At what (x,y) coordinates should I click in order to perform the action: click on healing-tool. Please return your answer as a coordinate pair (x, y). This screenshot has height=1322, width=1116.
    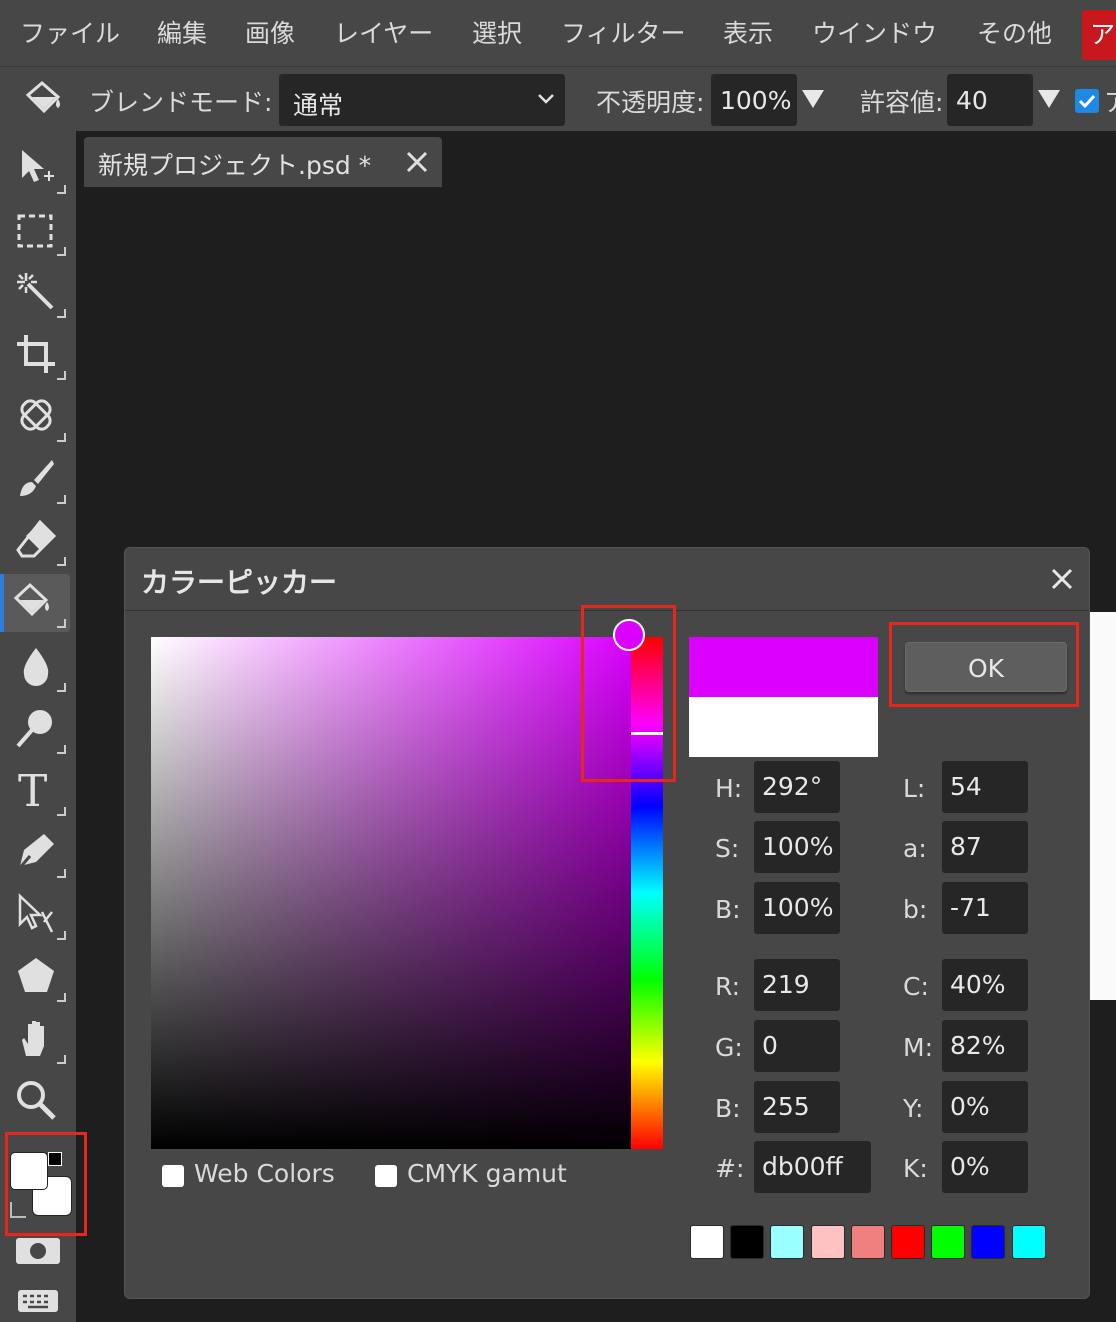
    Looking at the image, I should click on (39, 417).